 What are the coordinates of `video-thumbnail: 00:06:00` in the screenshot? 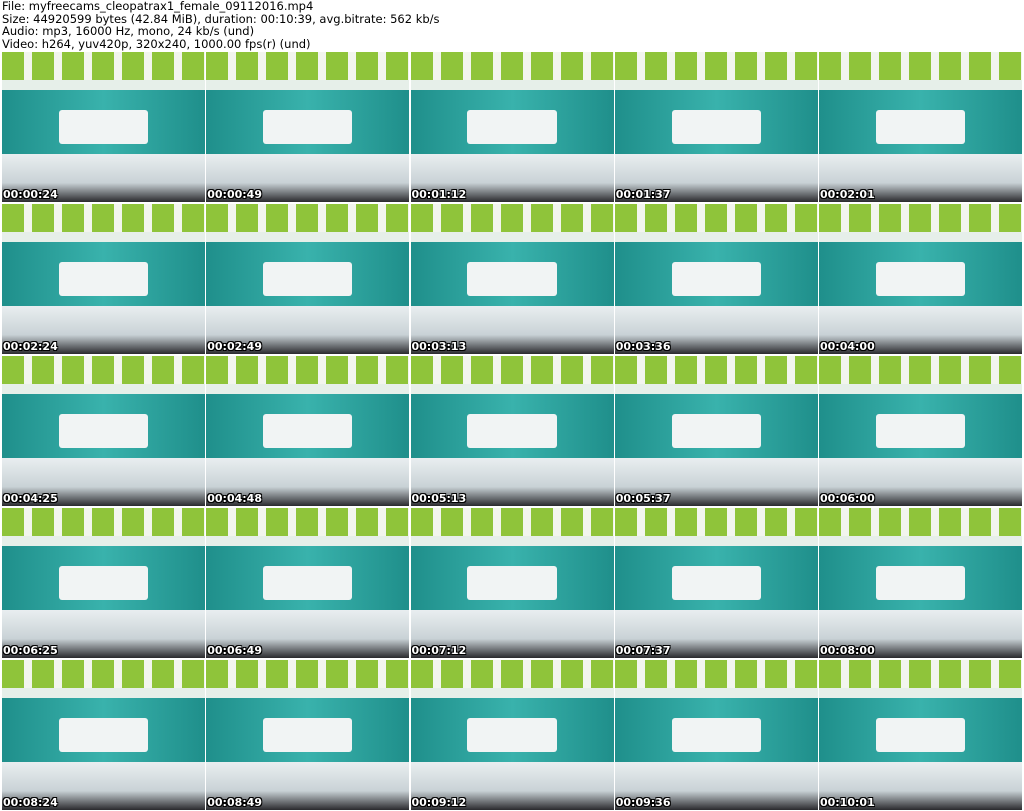 It's located at (920, 431).